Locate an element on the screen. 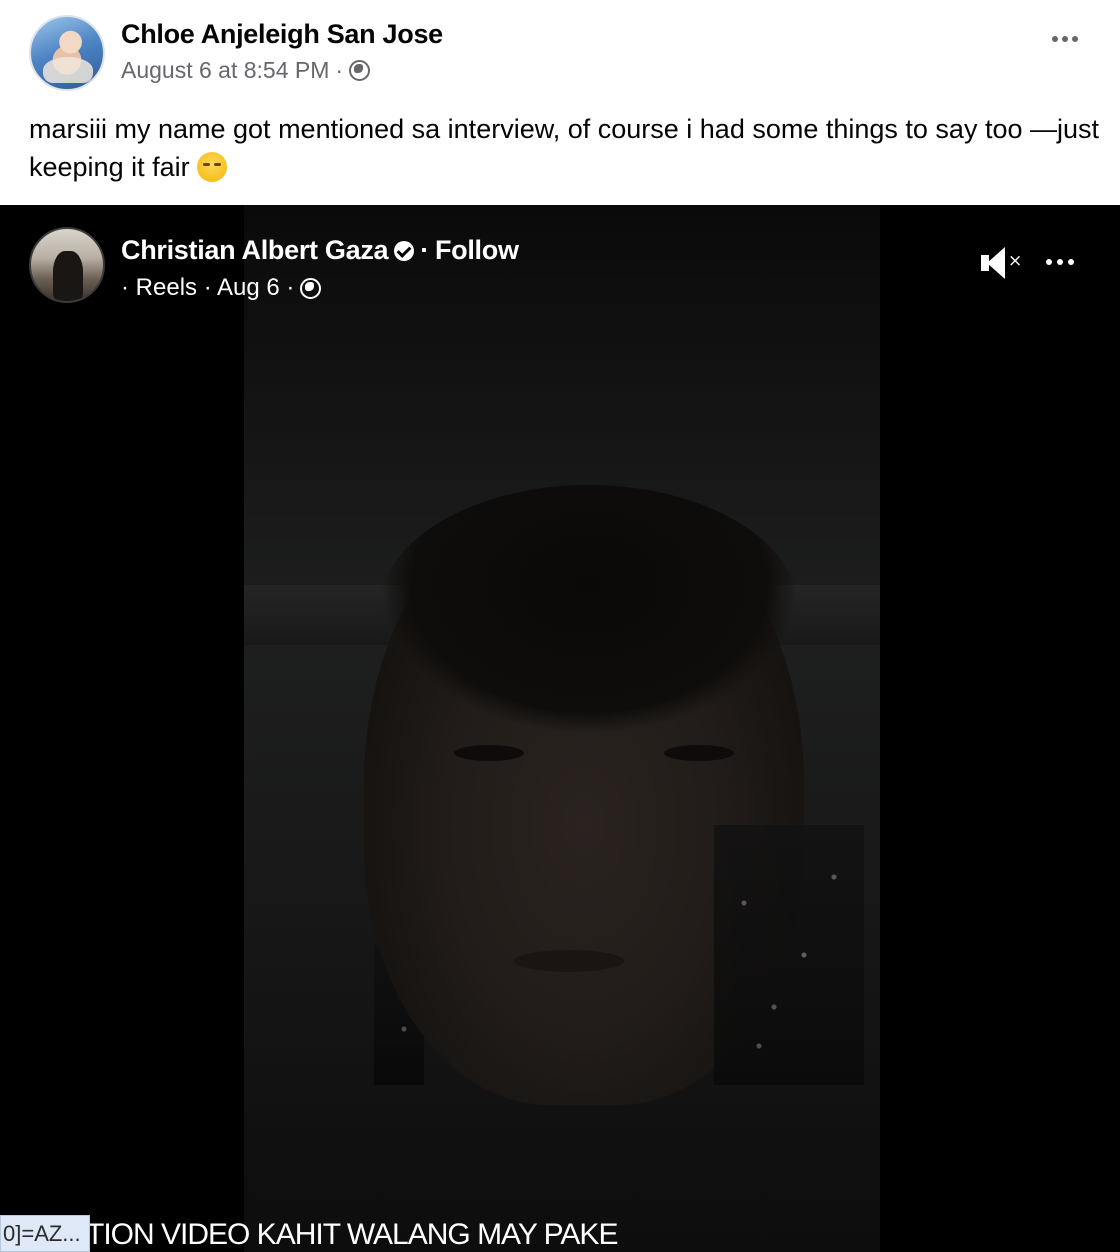 This screenshot has width=1120, height=1252. speaker-muted-icon: × is located at coordinates (1002, 263).